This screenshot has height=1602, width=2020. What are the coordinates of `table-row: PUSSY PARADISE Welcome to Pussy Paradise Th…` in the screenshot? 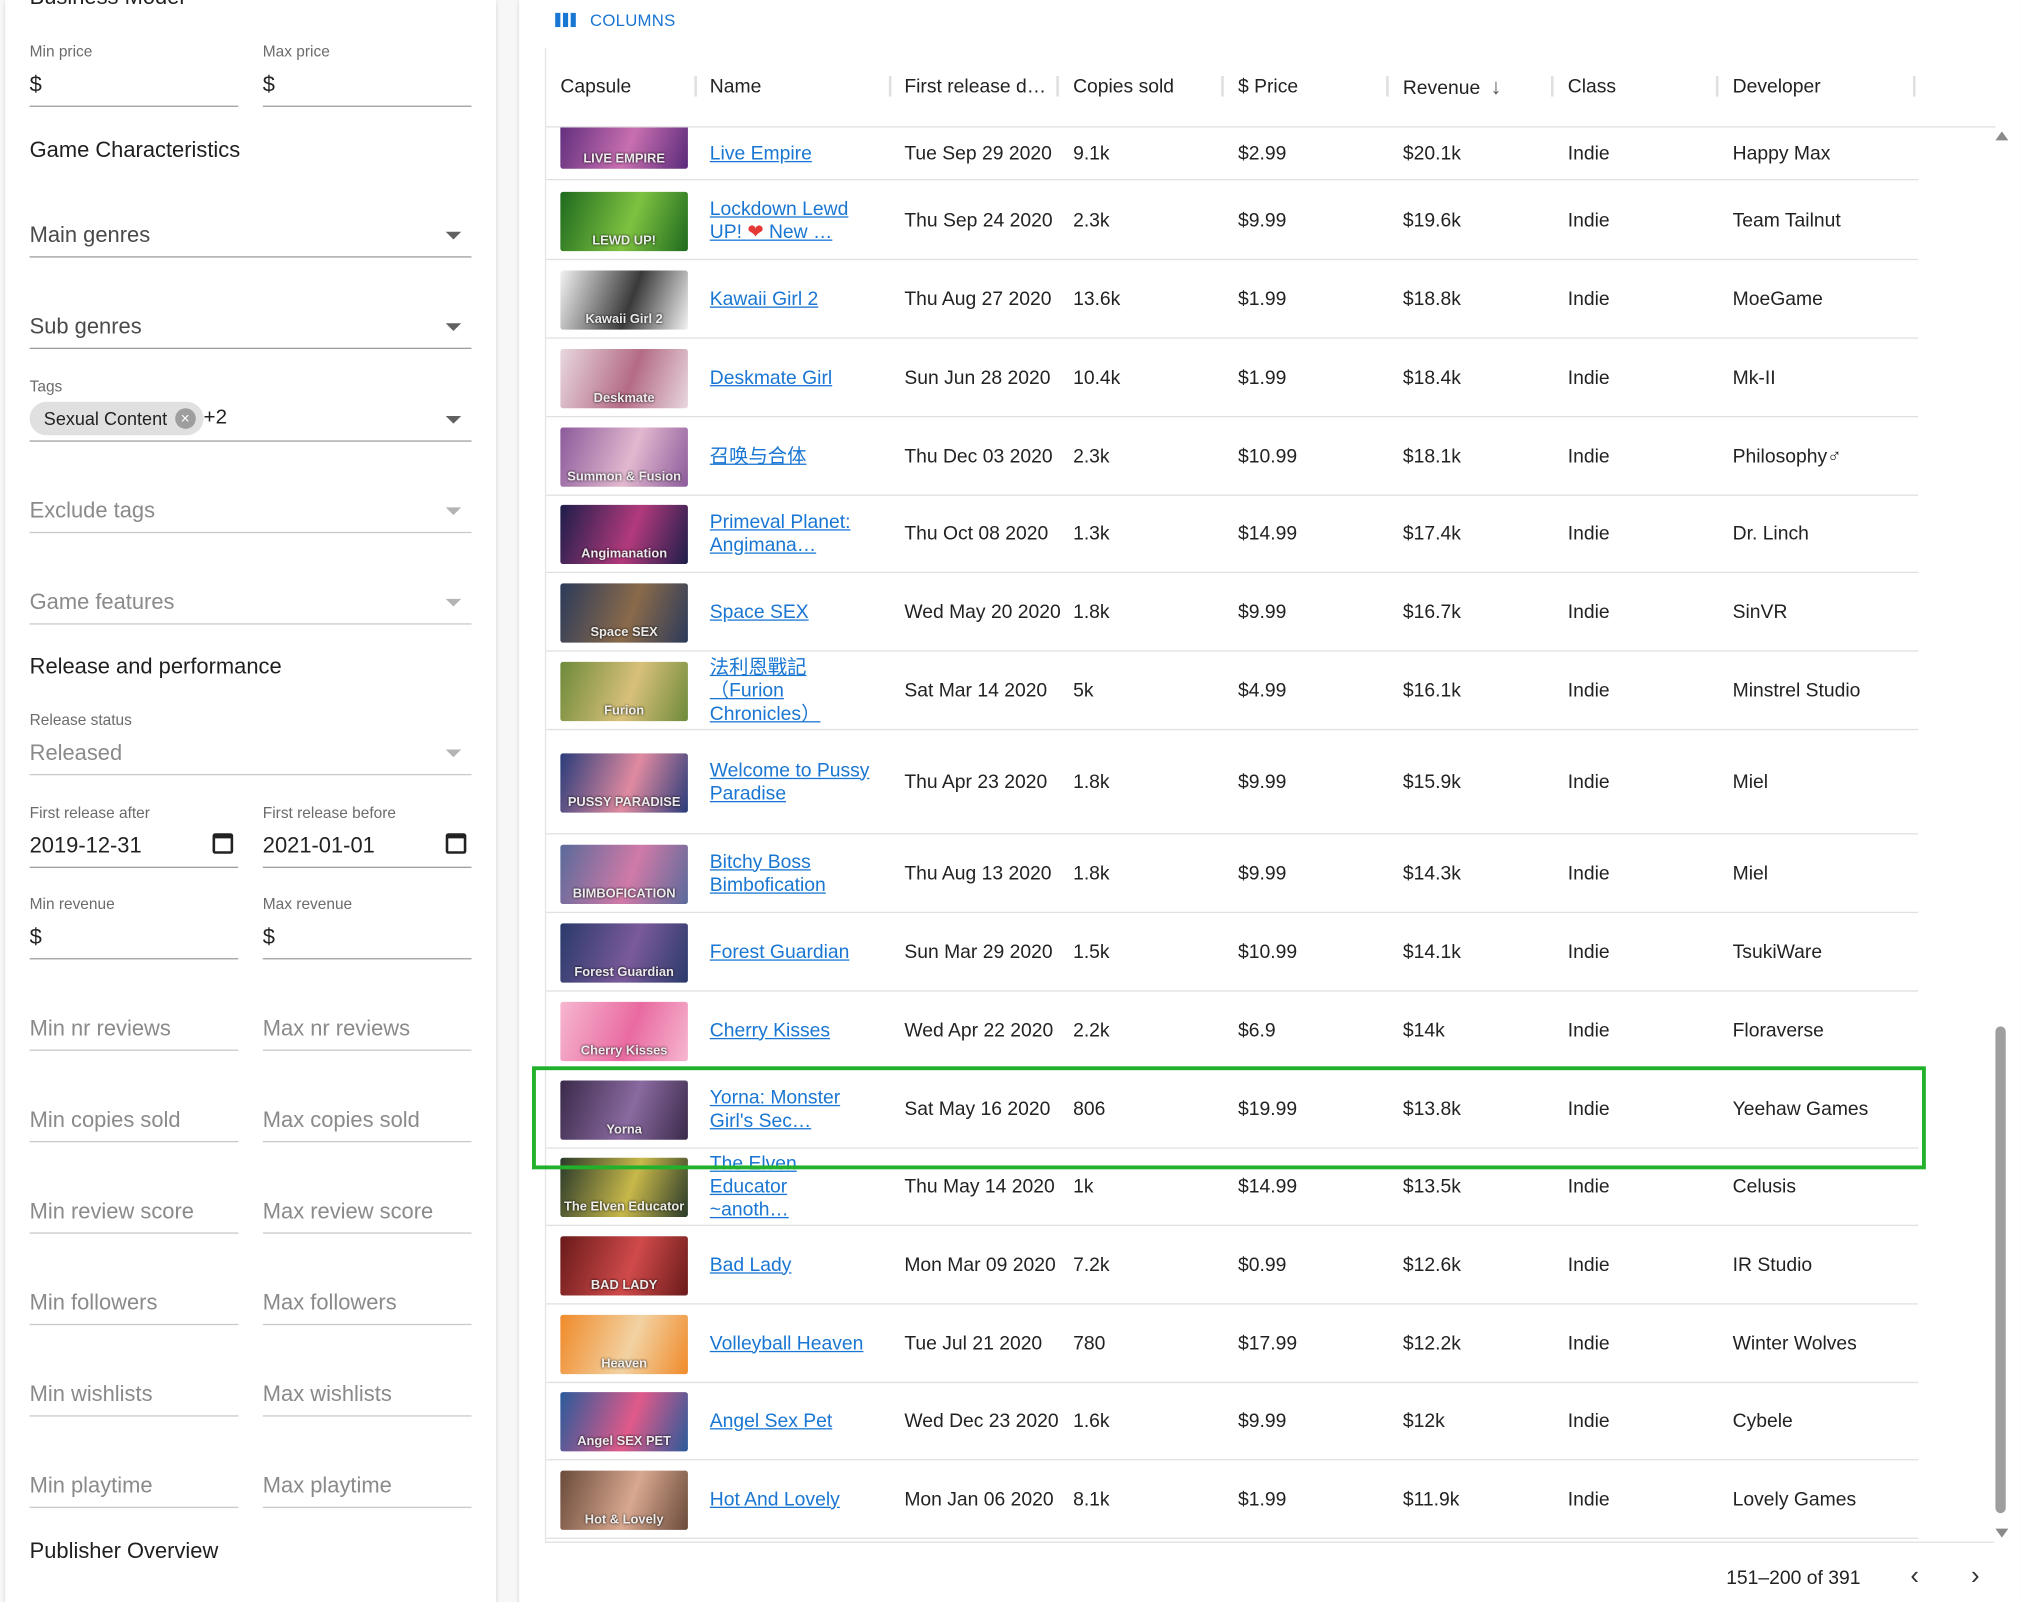 It's located at (1232, 782).